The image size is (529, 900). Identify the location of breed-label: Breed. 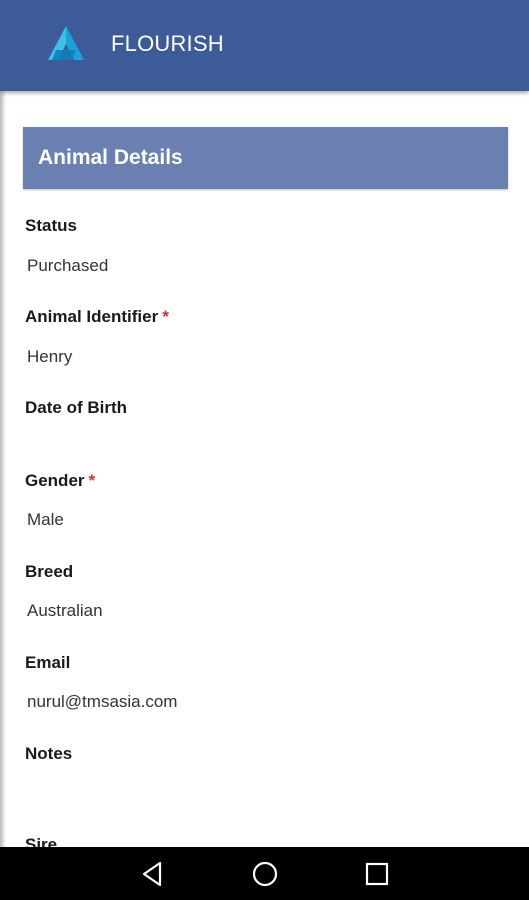
(49, 572).